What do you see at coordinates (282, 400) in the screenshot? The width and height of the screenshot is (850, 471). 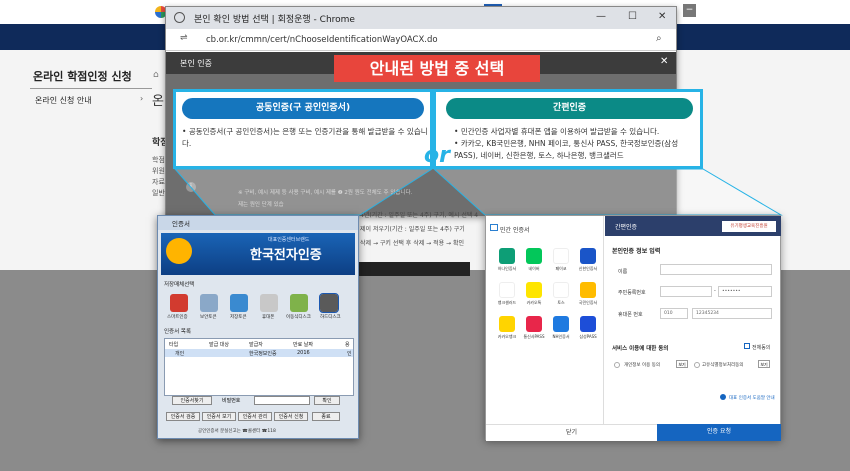 I see `password-input` at bounding box center [282, 400].